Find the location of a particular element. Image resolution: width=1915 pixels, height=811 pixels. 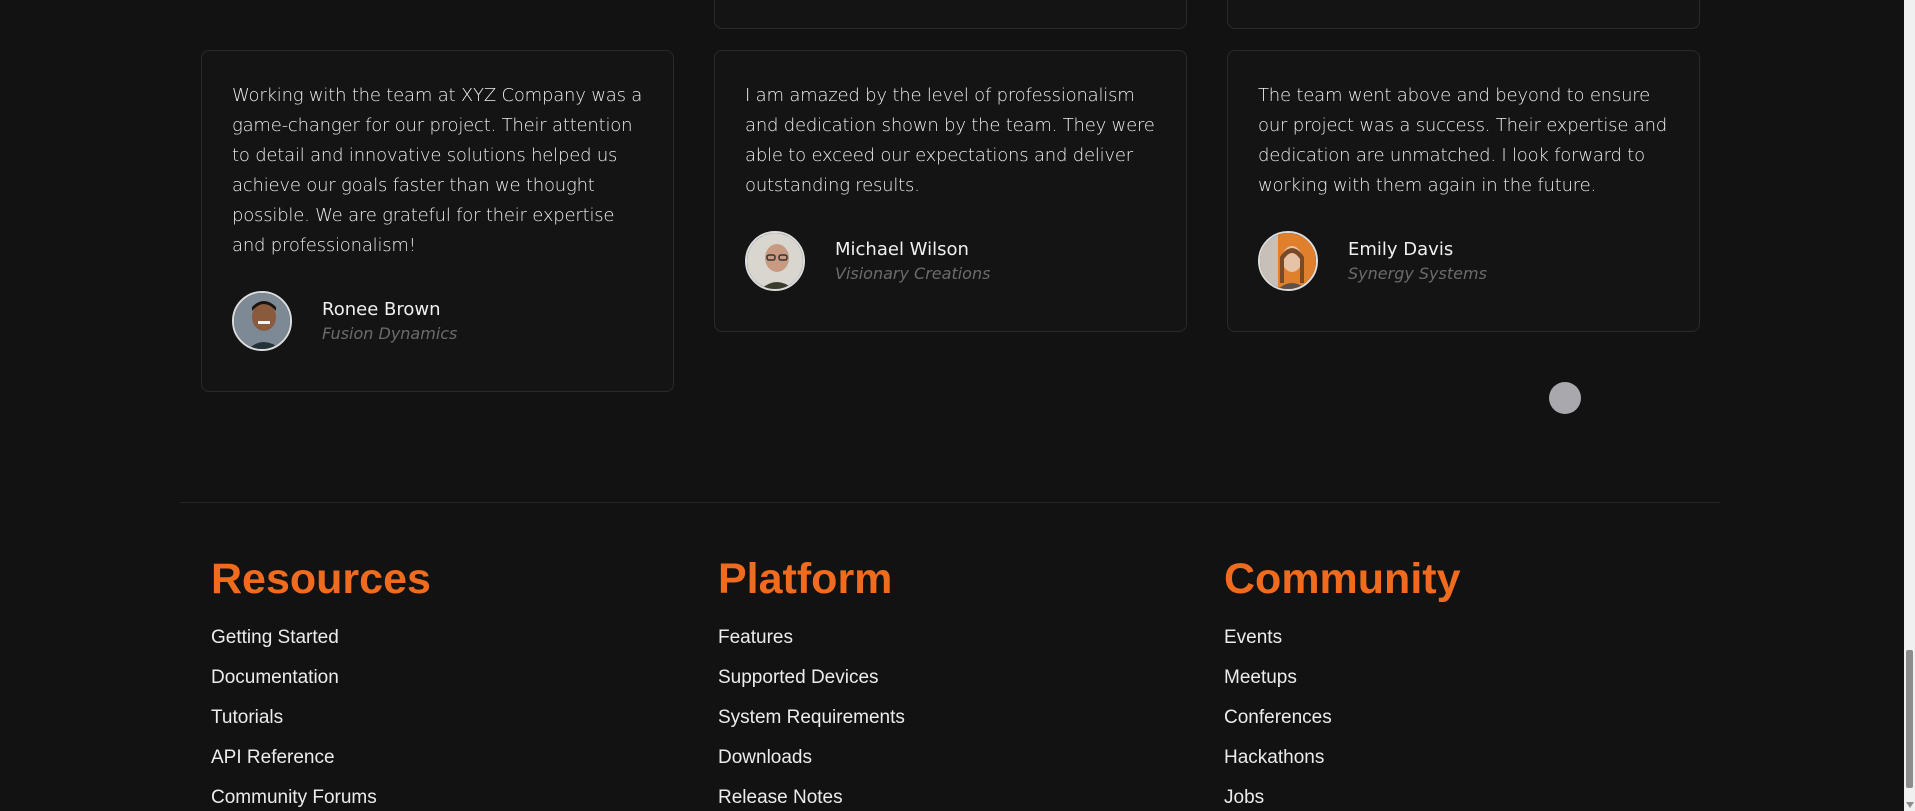

footer-link-tutorials: Tutorials is located at coordinates (321, 718).